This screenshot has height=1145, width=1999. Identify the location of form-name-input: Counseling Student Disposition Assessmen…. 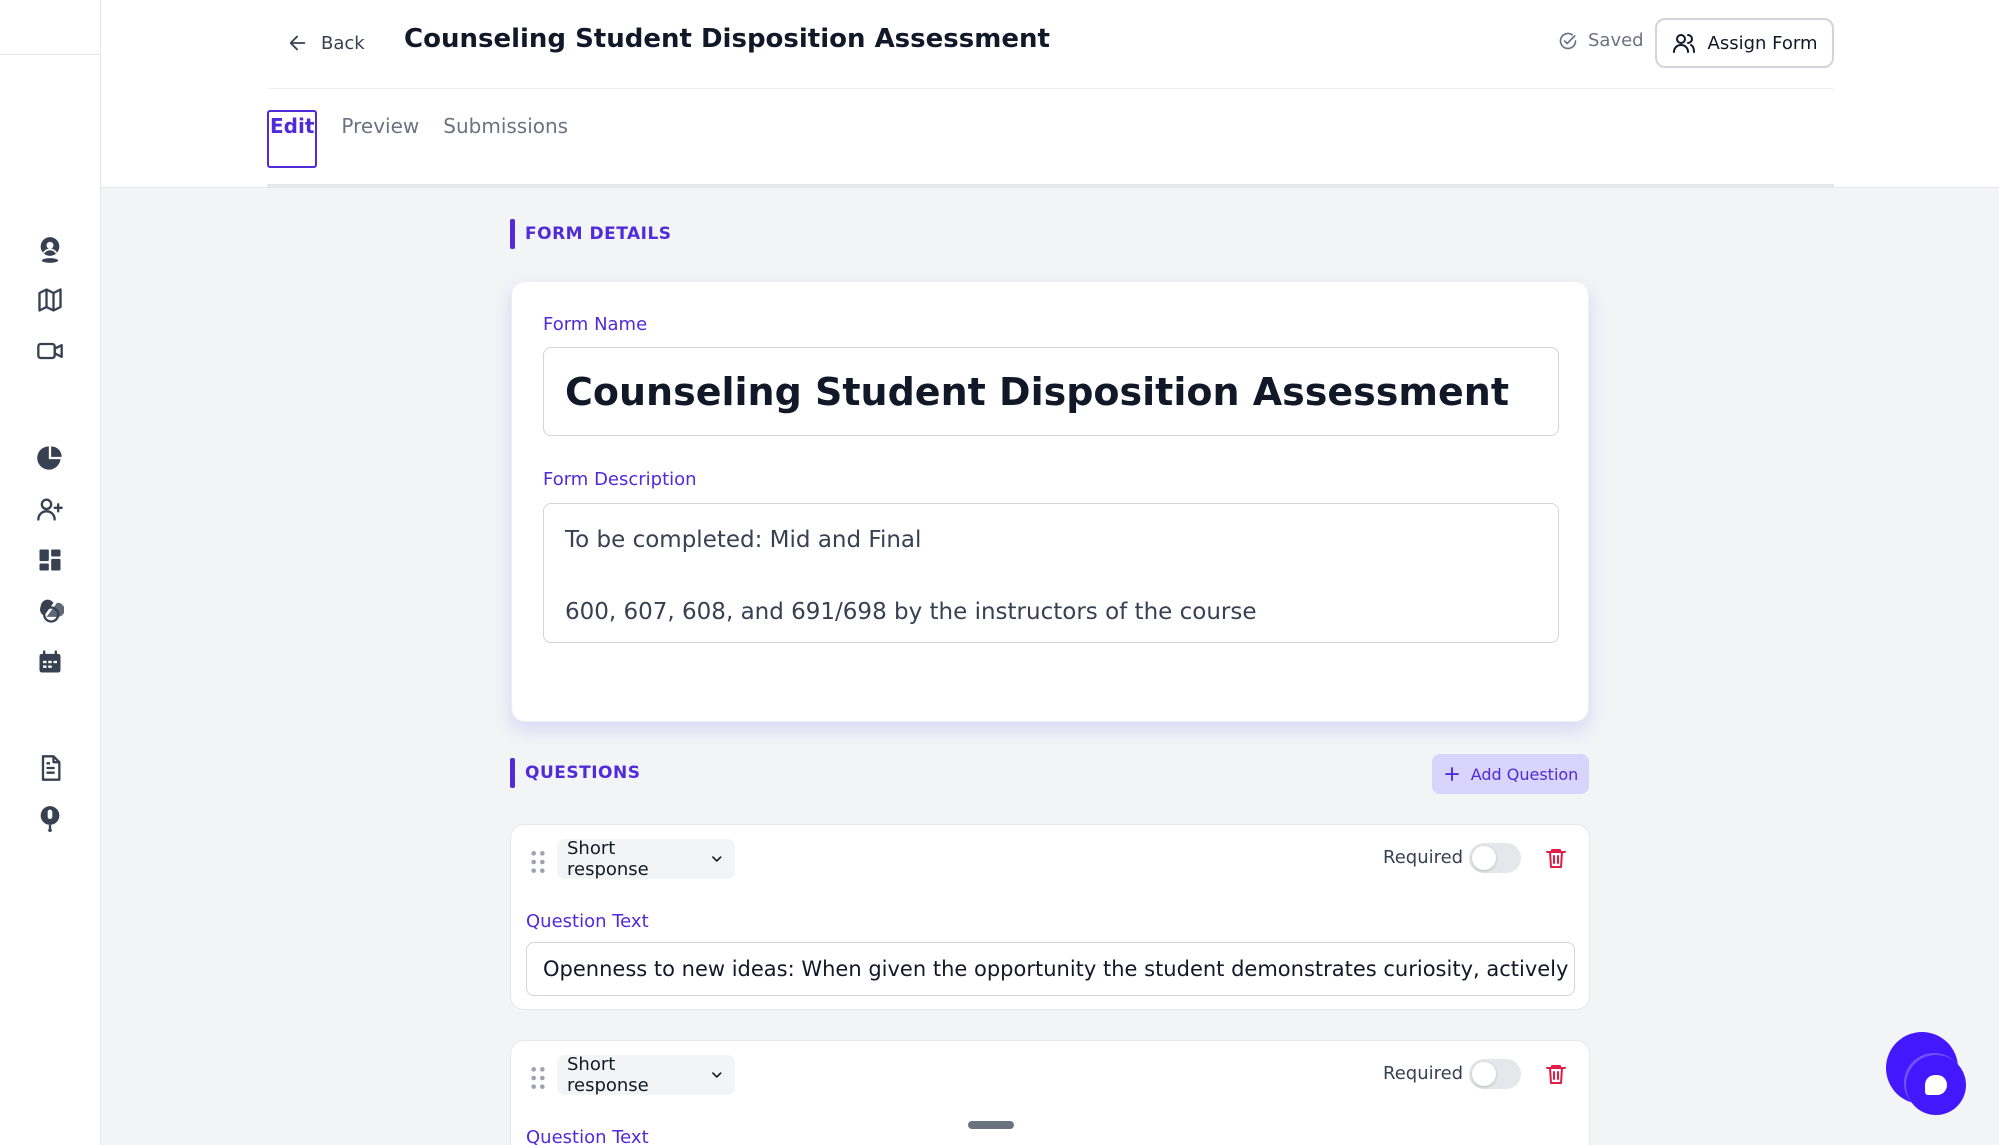
(1051, 391).